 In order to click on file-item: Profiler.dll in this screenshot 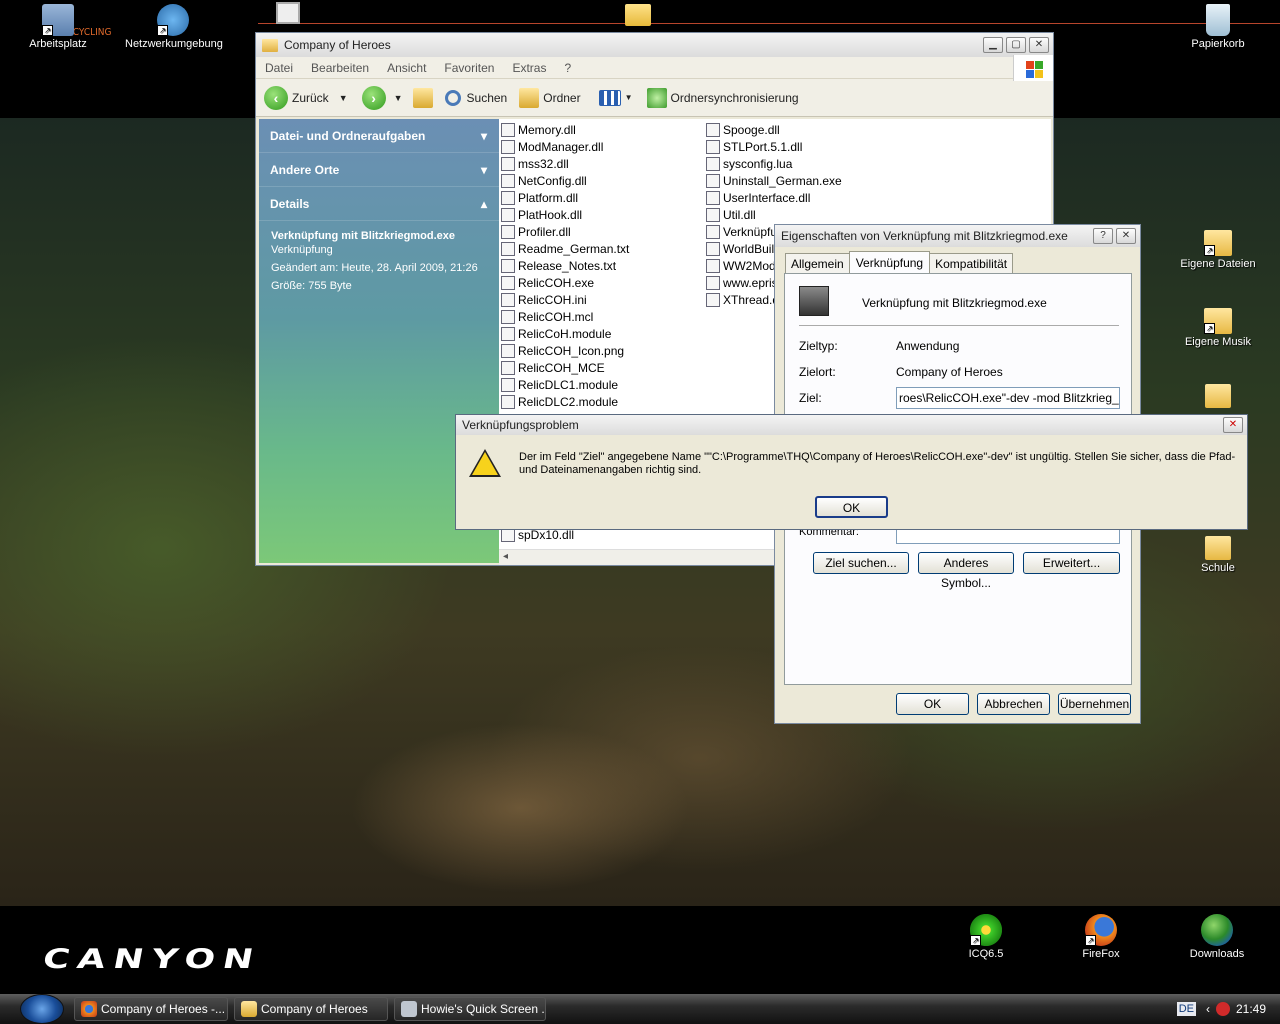, I will do `click(565, 231)`.